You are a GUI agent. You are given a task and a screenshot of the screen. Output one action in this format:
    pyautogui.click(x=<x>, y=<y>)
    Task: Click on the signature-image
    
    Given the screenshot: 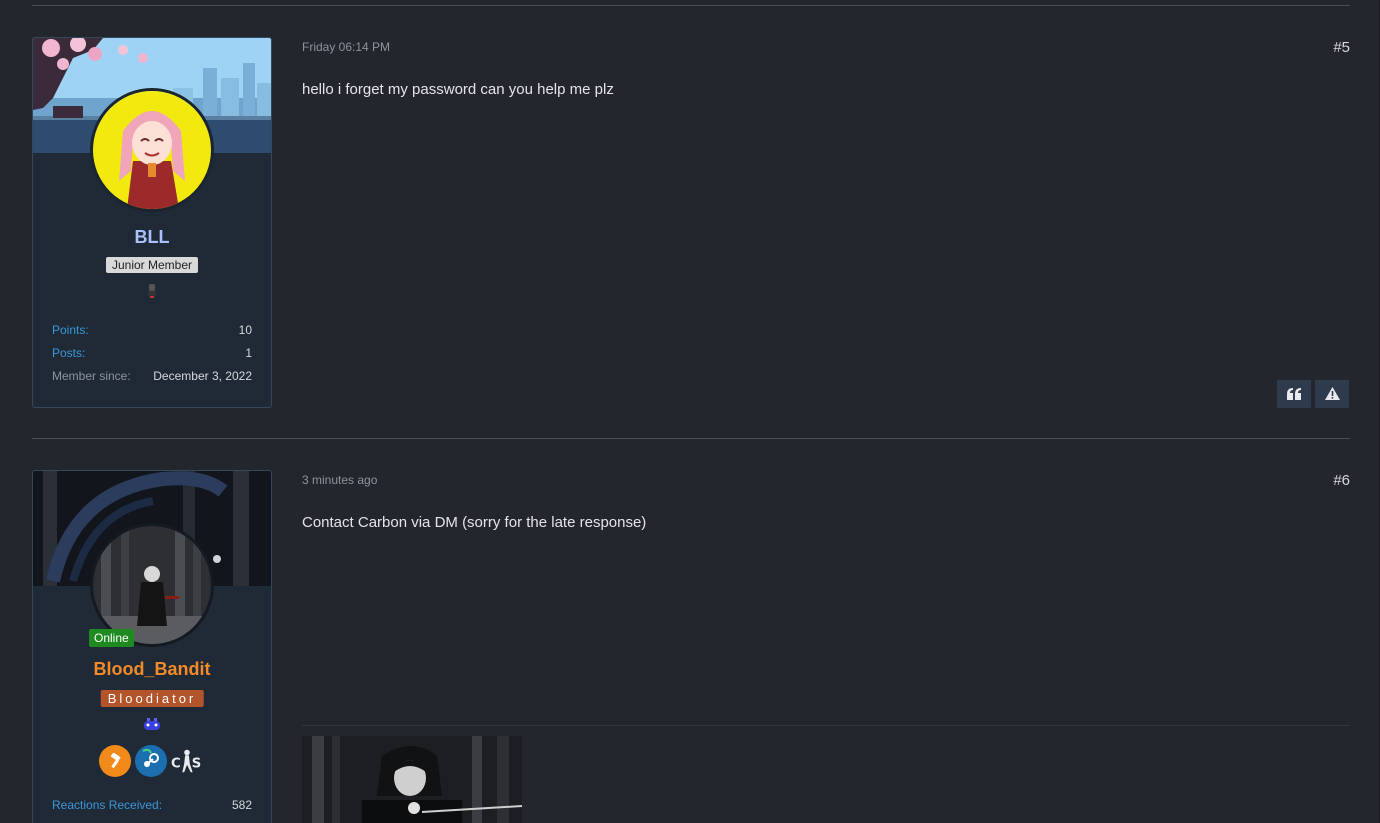 What is the action you would take?
    pyautogui.click(x=412, y=779)
    